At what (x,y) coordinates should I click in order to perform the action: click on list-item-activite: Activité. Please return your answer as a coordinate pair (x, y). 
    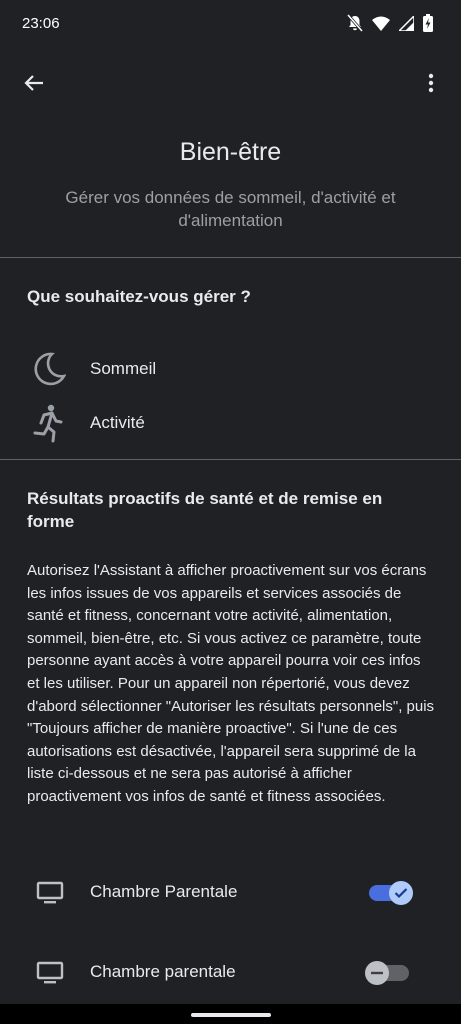
    Looking at the image, I should click on (230, 423).